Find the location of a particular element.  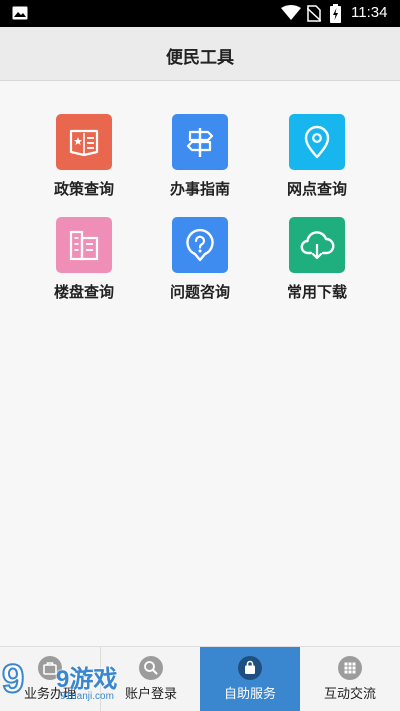

no-sim-icon is located at coordinates (314, 13).